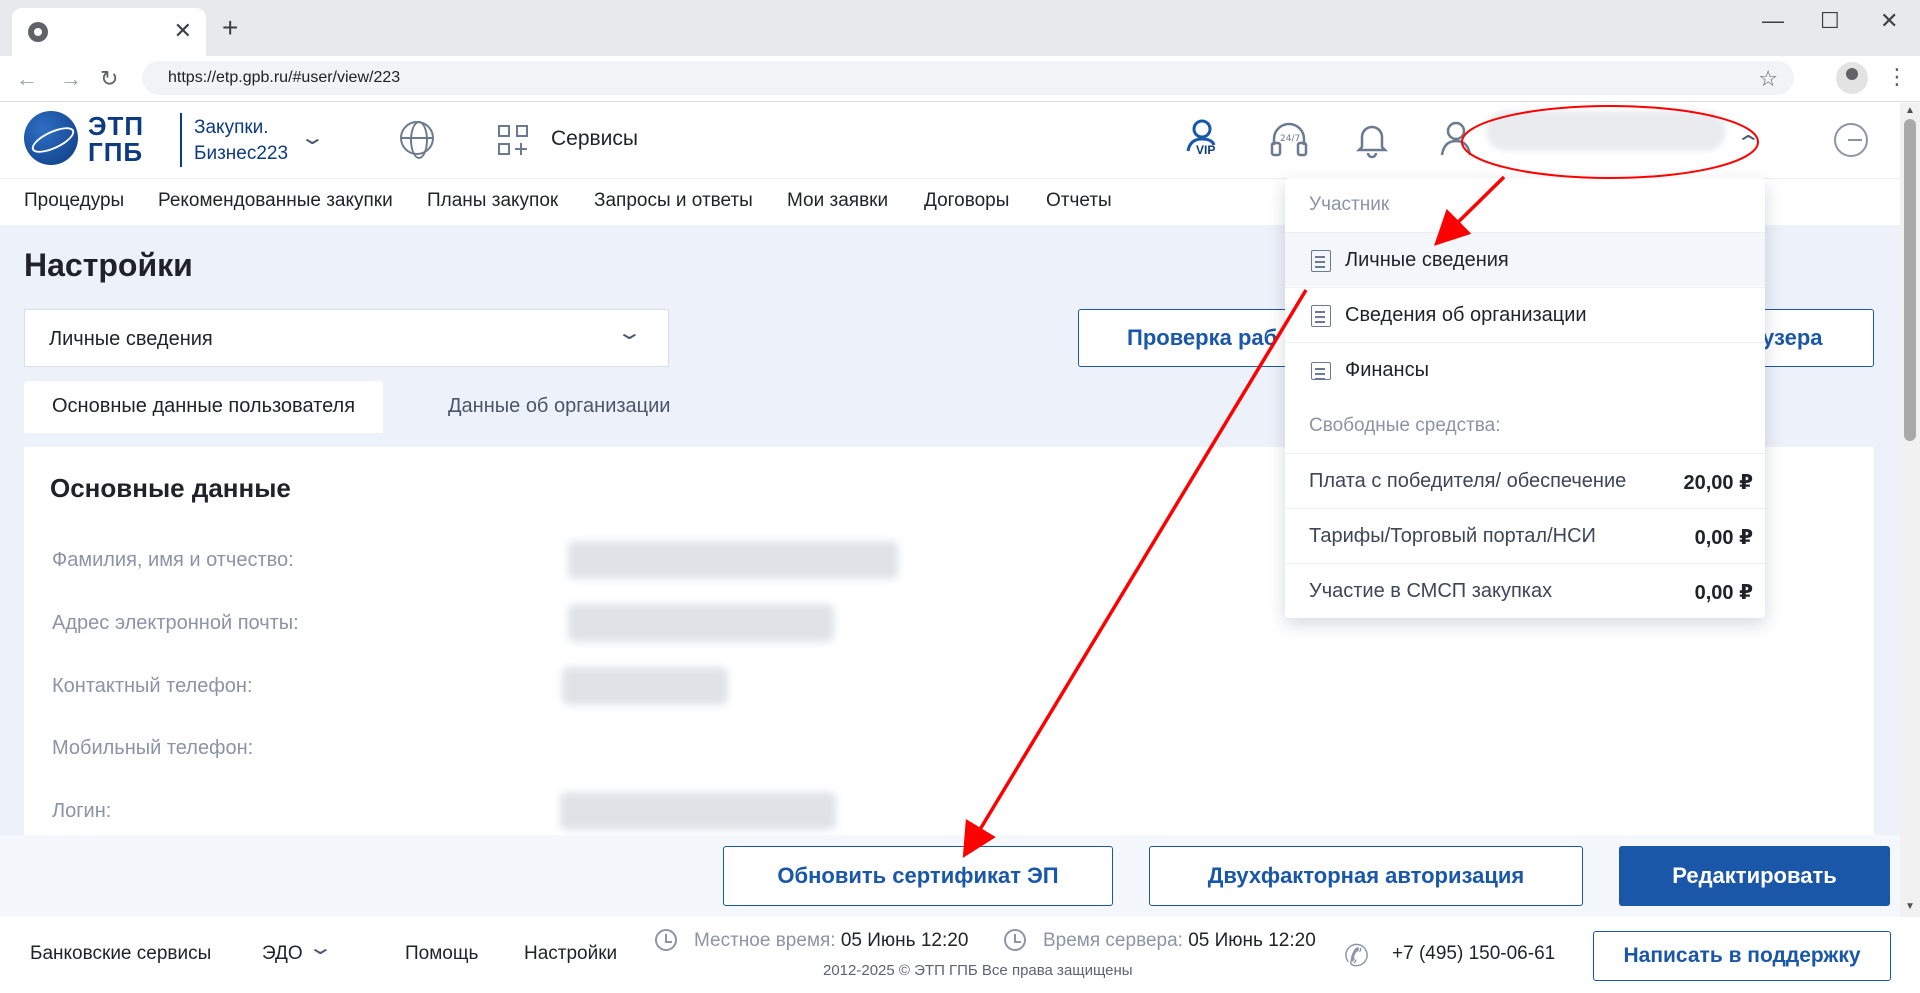 The image size is (1920, 993). I want to click on page-scrollbar: ▲ ▼, so click(1910, 510).